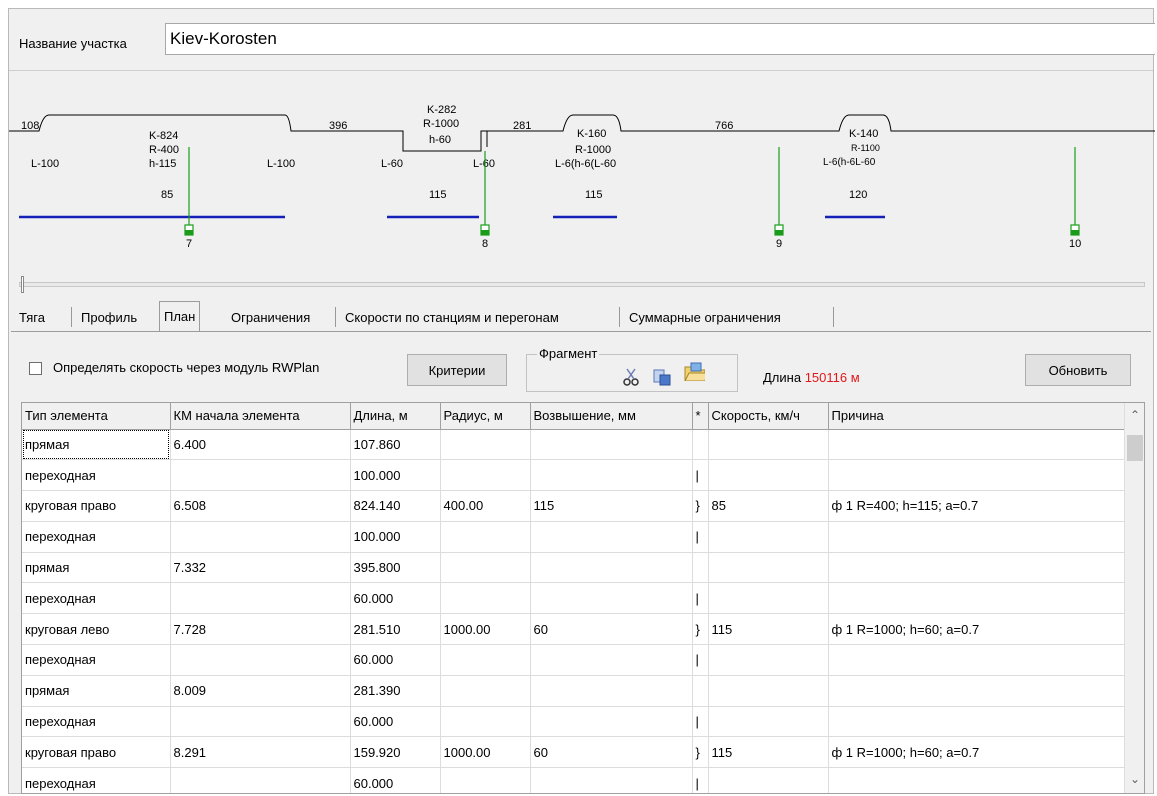 The width and height of the screenshot is (1157, 796). Describe the element at coordinates (1134, 598) in the screenshot. I see `table-vertical-scrollbar: ⌃ ⌄` at that location.